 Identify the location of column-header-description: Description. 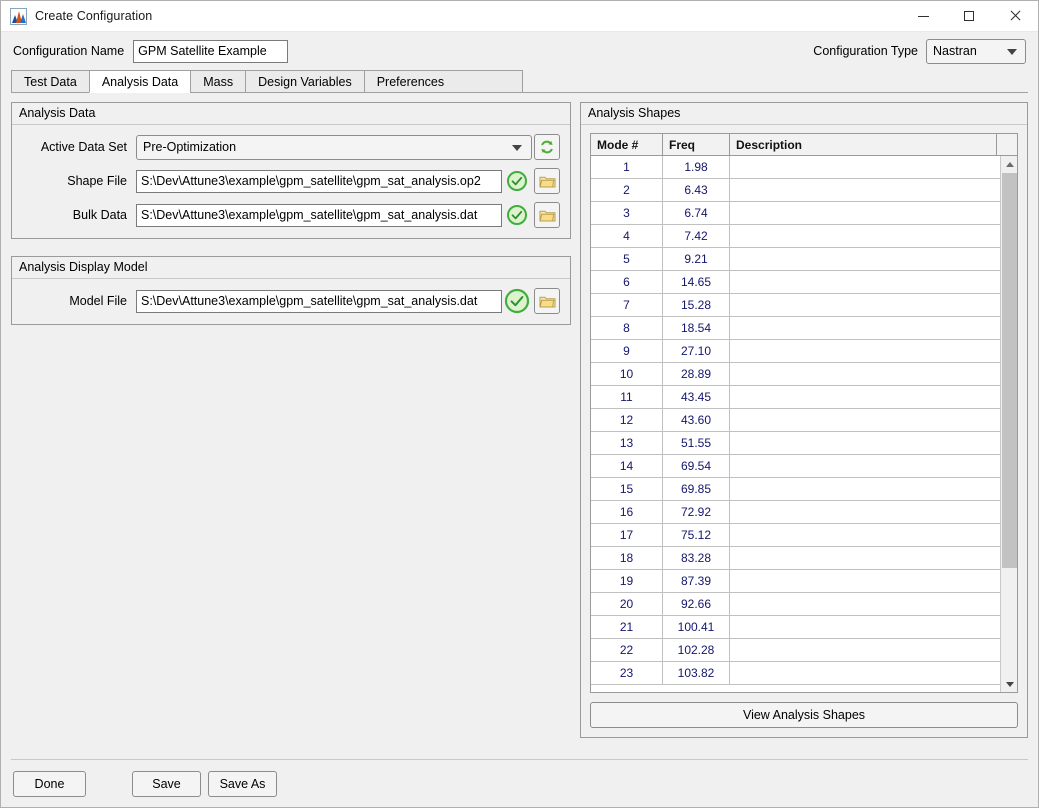
(863, 144).